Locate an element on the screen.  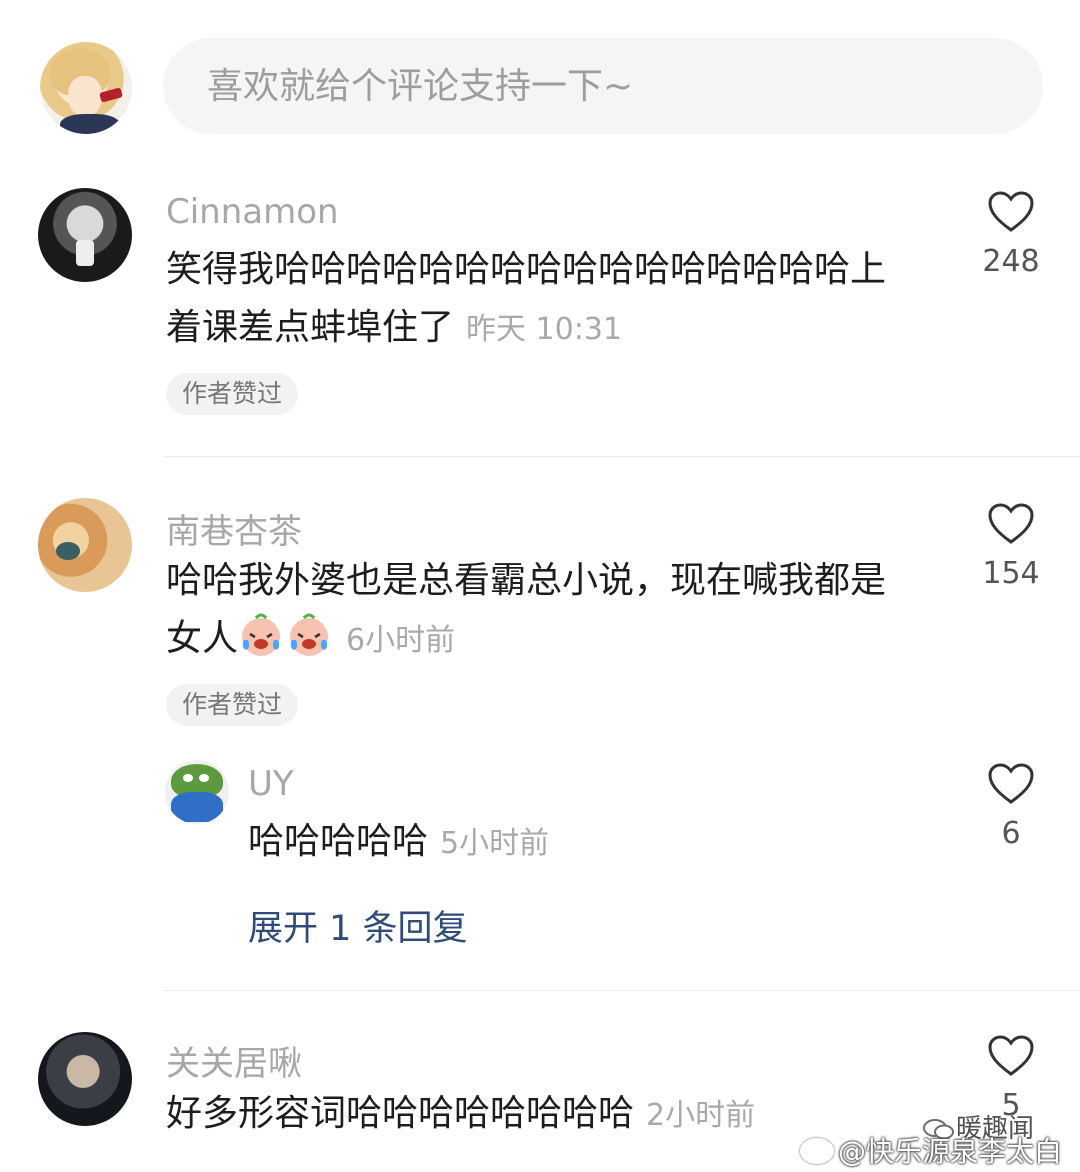
like-count: 6 is located at coordinates (1011, 833).